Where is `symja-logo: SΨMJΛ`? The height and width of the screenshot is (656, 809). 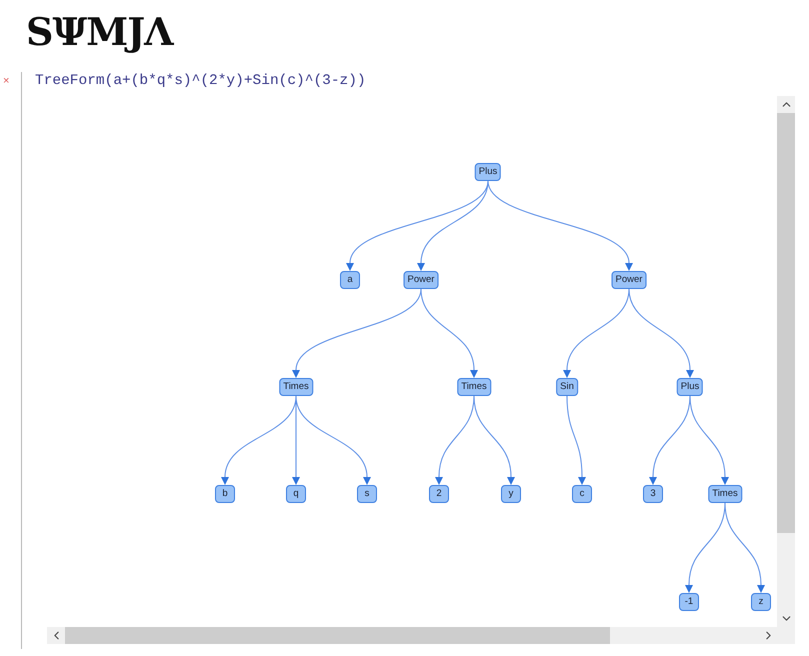 symja-logo: SΨMJΛ is located at coordinates (99, 32).